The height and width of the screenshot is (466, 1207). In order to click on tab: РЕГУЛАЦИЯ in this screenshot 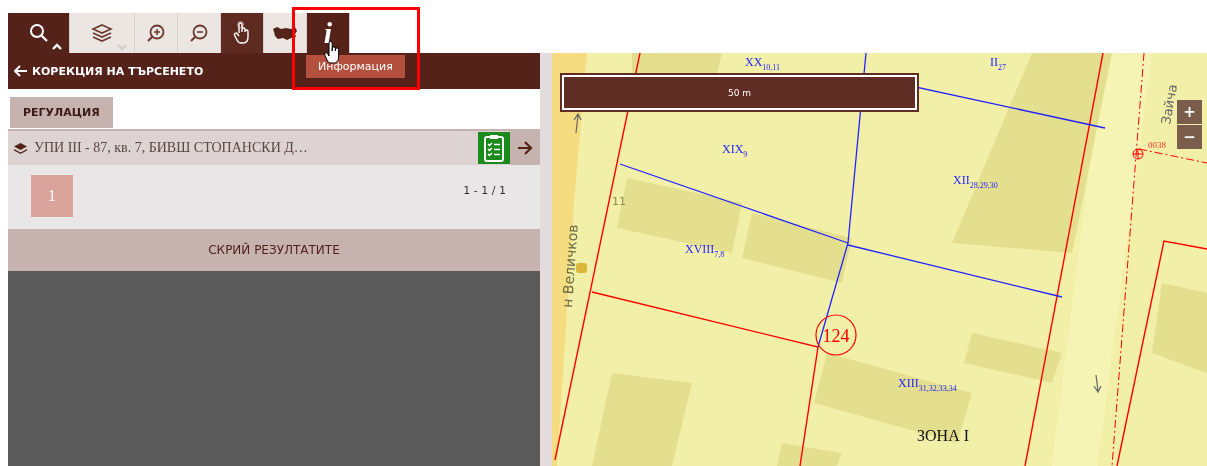, I will do `click(61, 112)`.